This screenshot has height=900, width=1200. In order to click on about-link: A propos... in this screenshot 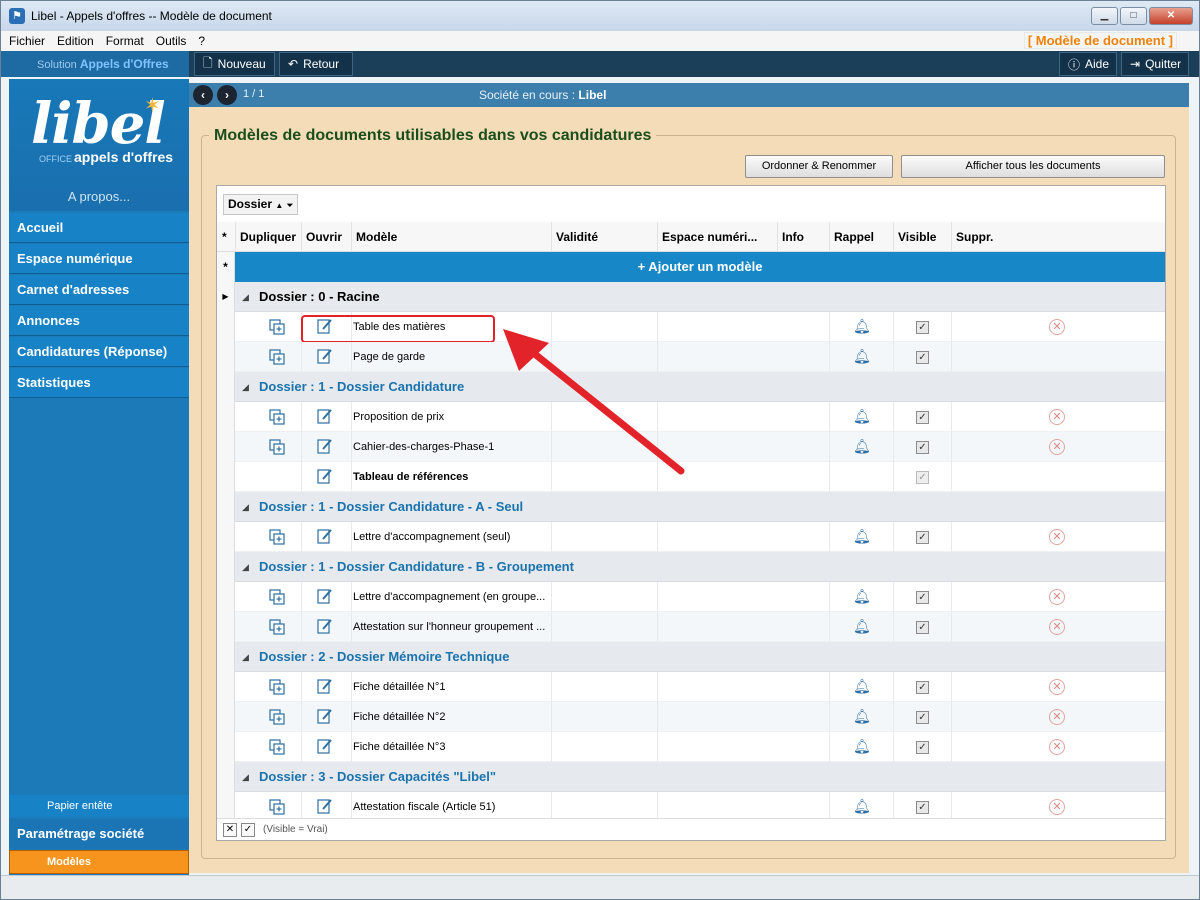, I will do `click(99, 196)`.